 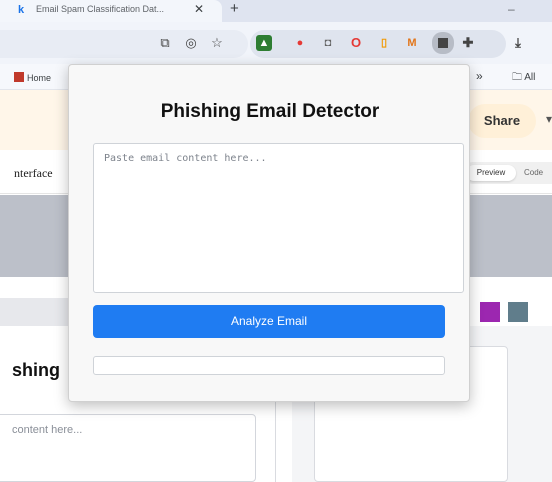 What do you see at coordinates (217, 43) in the screenshot?
I see `star-icon: ☆` at bounding box center [217, 43].